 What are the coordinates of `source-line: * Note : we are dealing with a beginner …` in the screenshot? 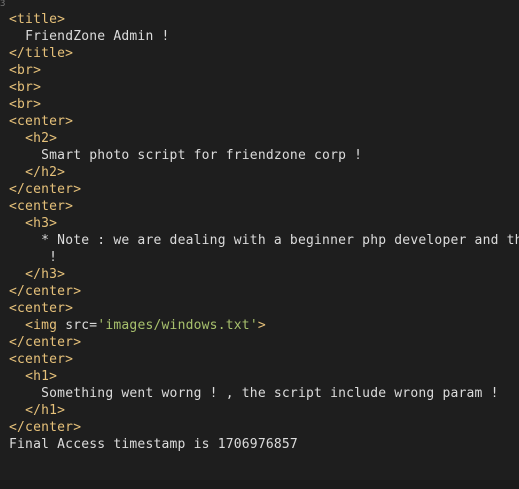 It's located at (264, 240).